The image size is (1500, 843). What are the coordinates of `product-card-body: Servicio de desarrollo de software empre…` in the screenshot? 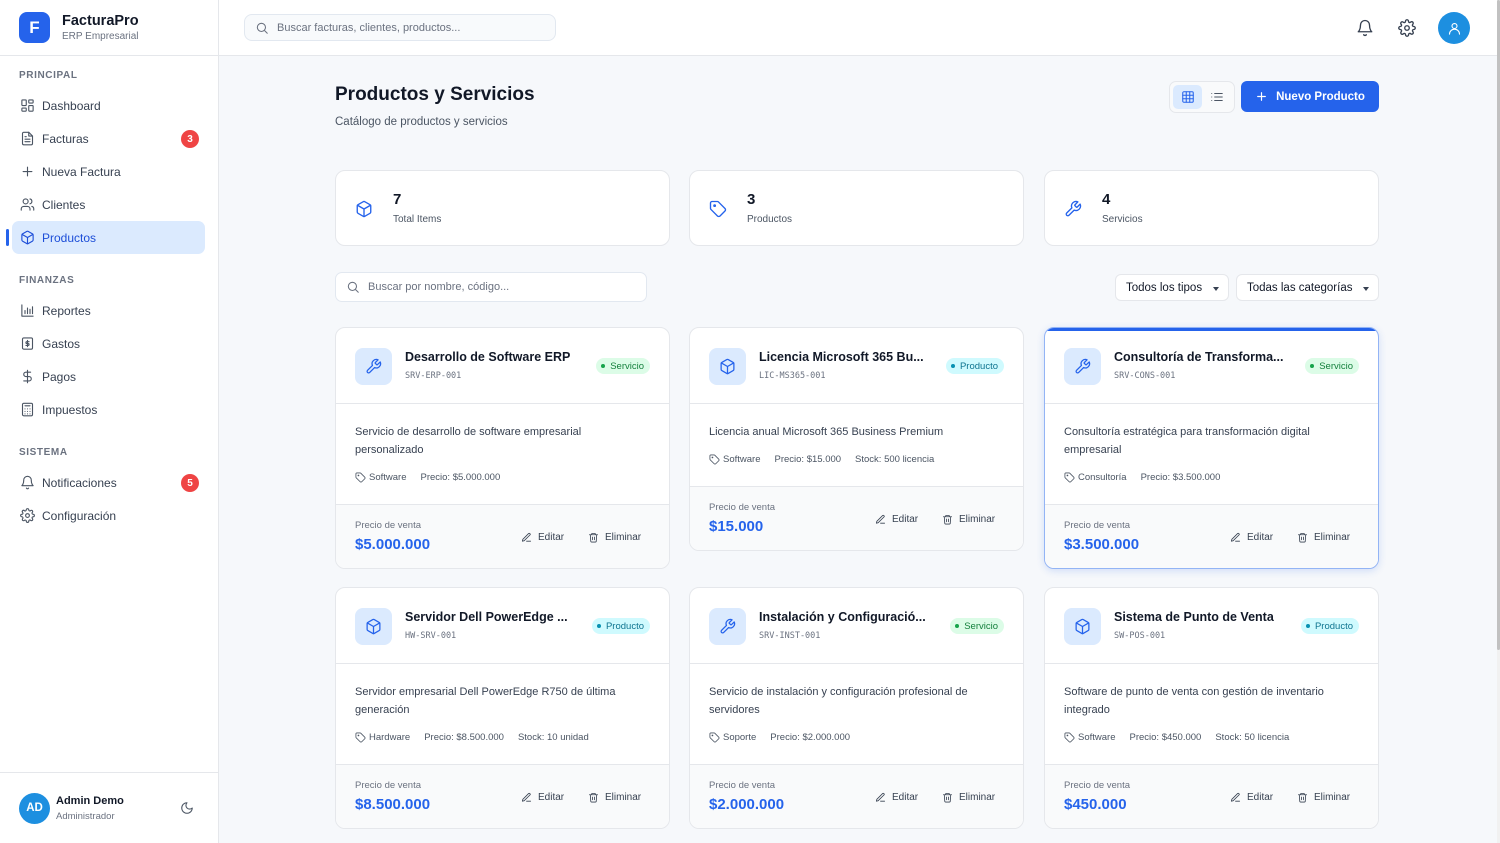 It's located at (502, 454).